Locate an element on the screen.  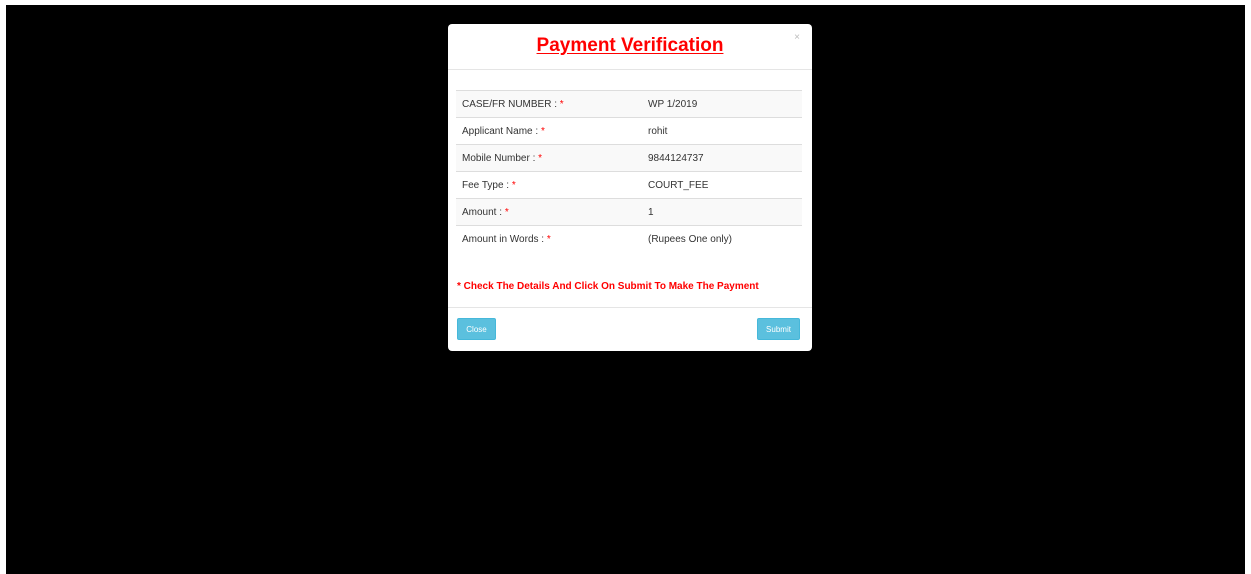
field-label: Mobile Number : * is located at coordinates (549, 158).